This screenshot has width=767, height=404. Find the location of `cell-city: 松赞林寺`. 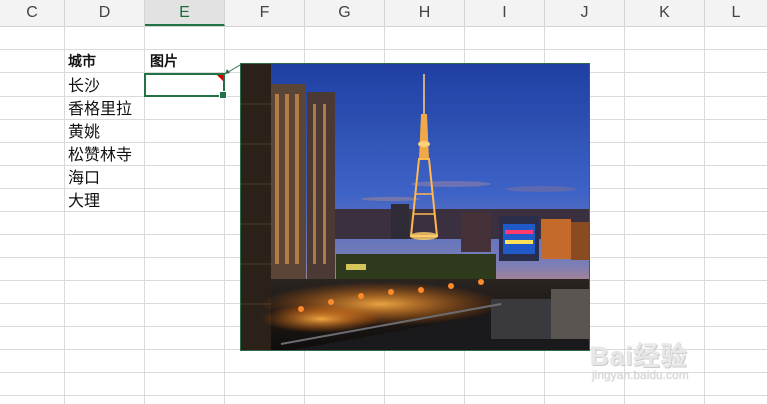

cell-city: 松赞林寺 is located at coordinates (100, 155).